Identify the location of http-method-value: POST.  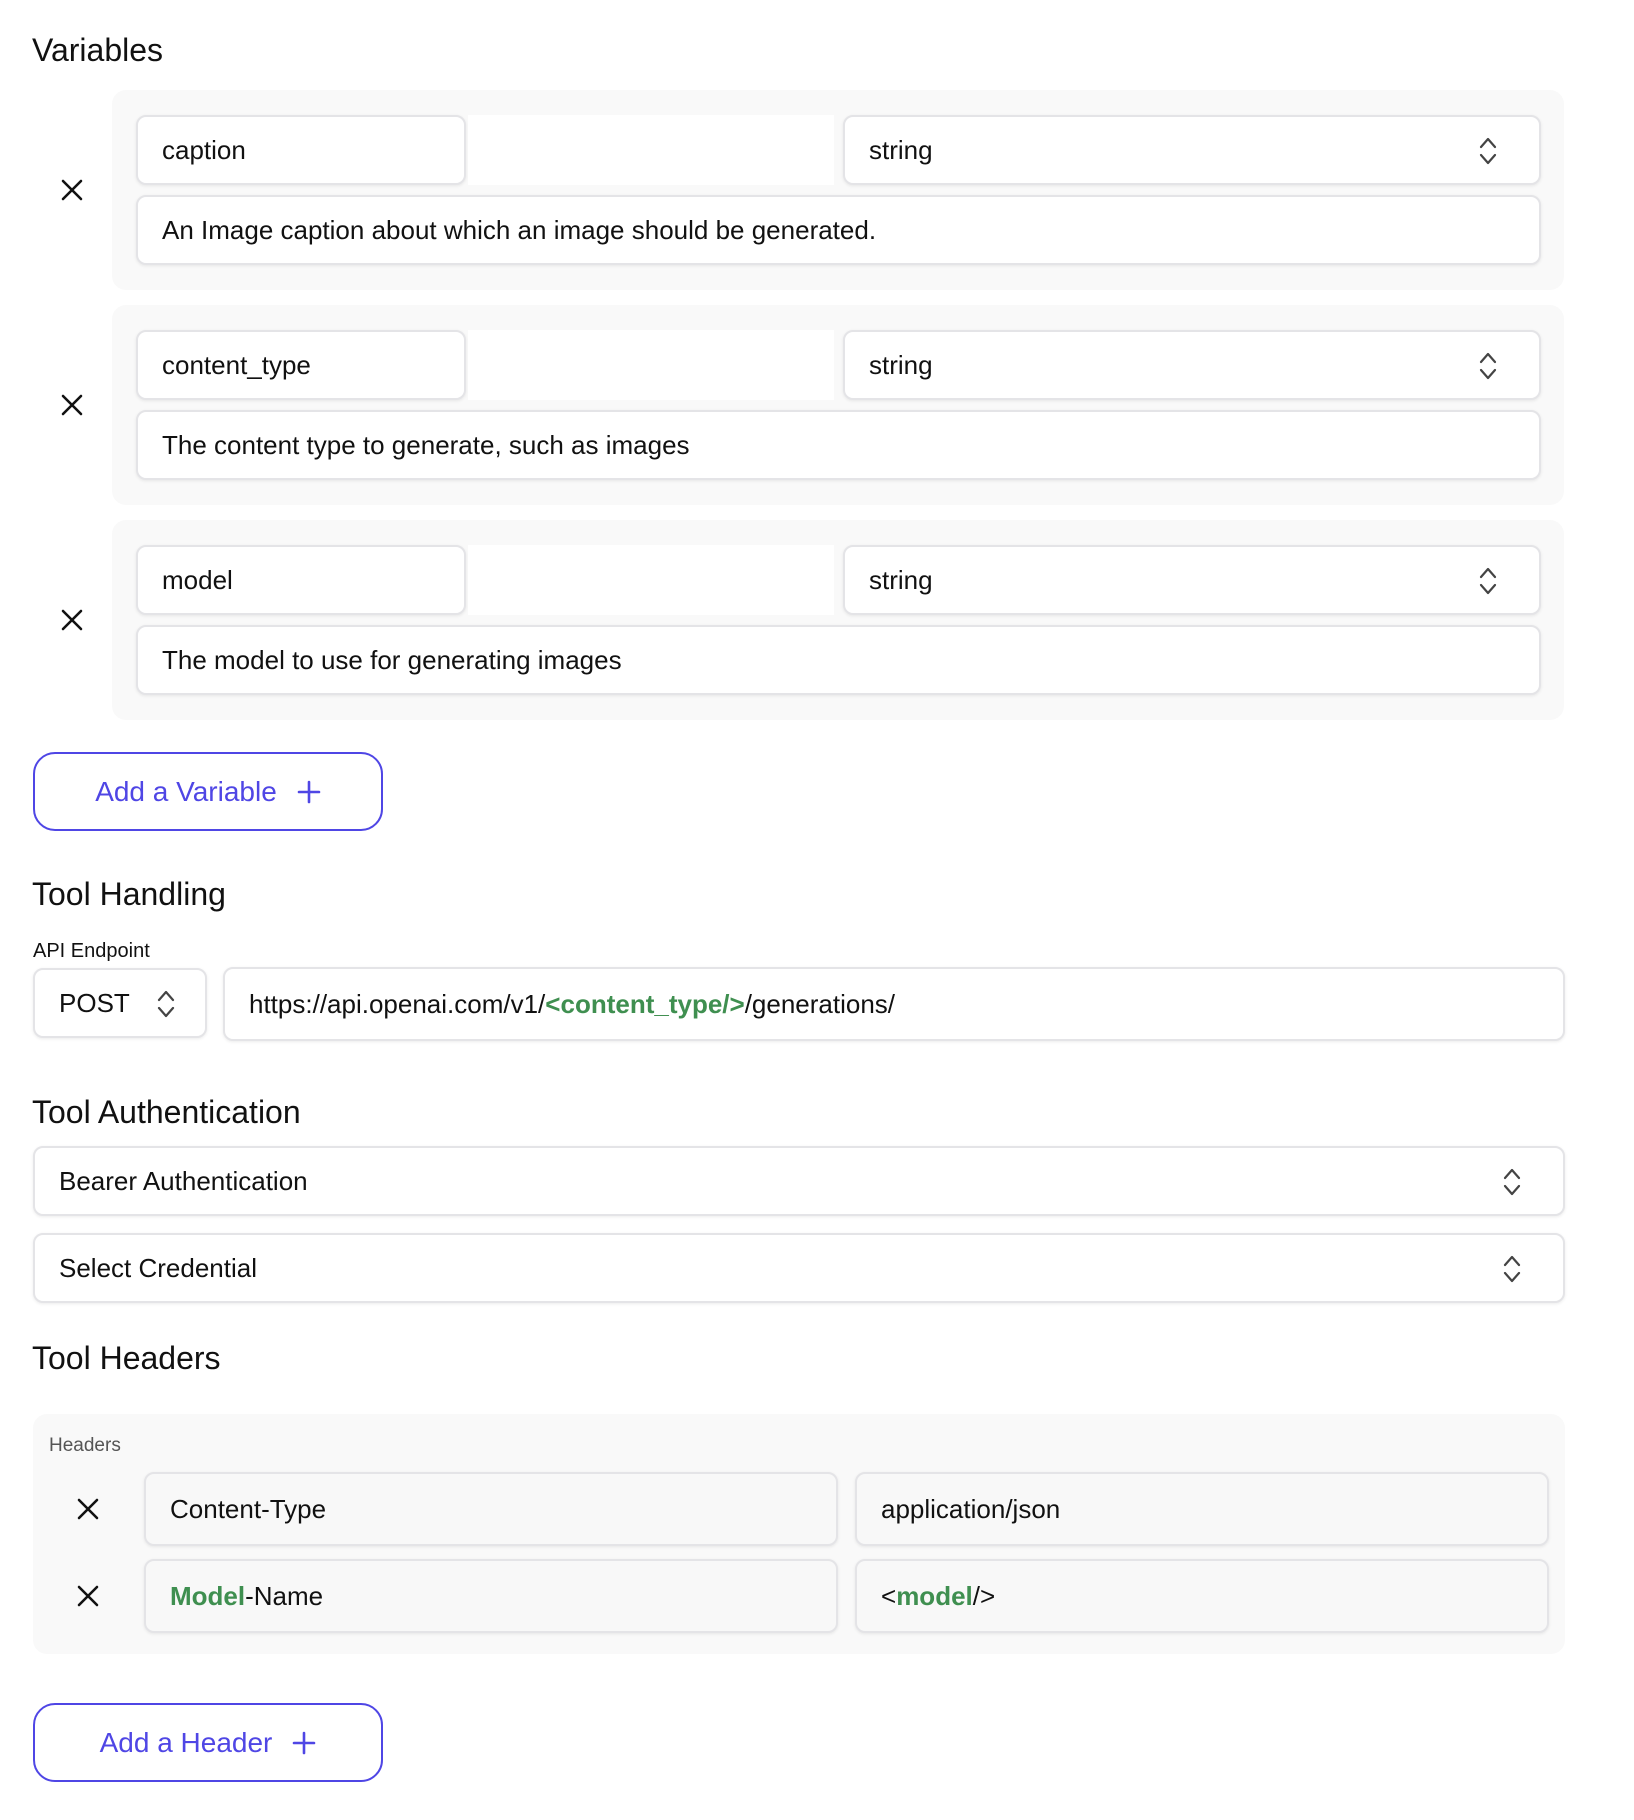
(94, 1002).